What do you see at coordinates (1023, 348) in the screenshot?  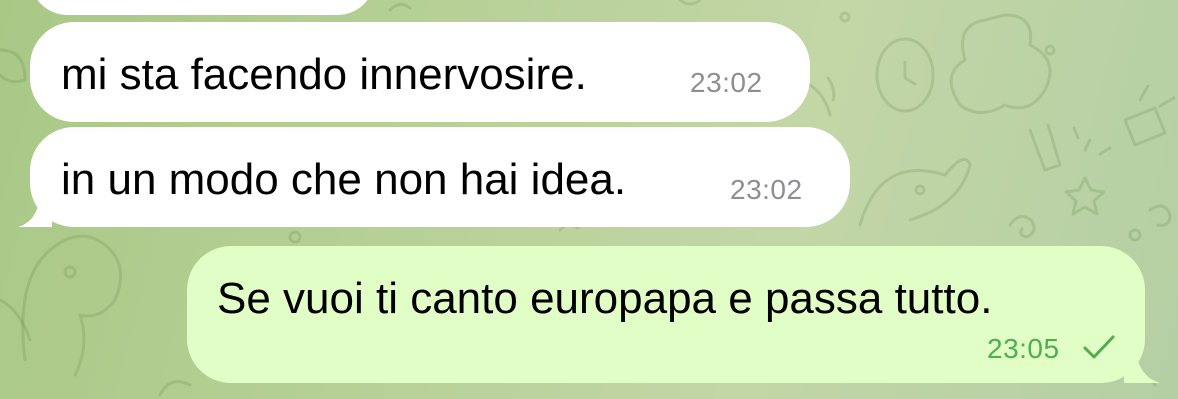 I see `message-time: 23:05` at bounding box center [1023, 348].